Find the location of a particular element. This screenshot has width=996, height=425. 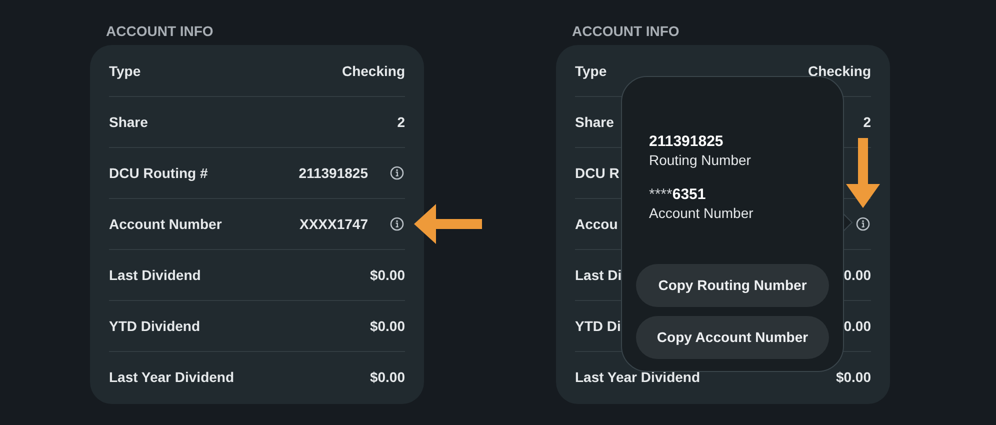

row-label: Last Di is located at coordinates (598, 275).